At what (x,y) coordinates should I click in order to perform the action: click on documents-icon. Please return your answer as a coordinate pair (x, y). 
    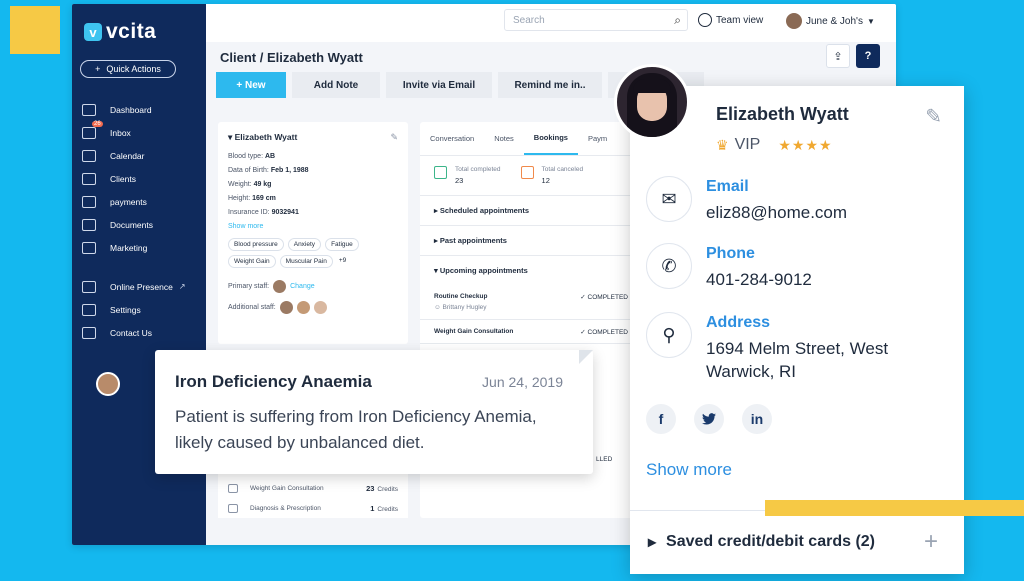
    Looking at the image, I should click on (89, 224).